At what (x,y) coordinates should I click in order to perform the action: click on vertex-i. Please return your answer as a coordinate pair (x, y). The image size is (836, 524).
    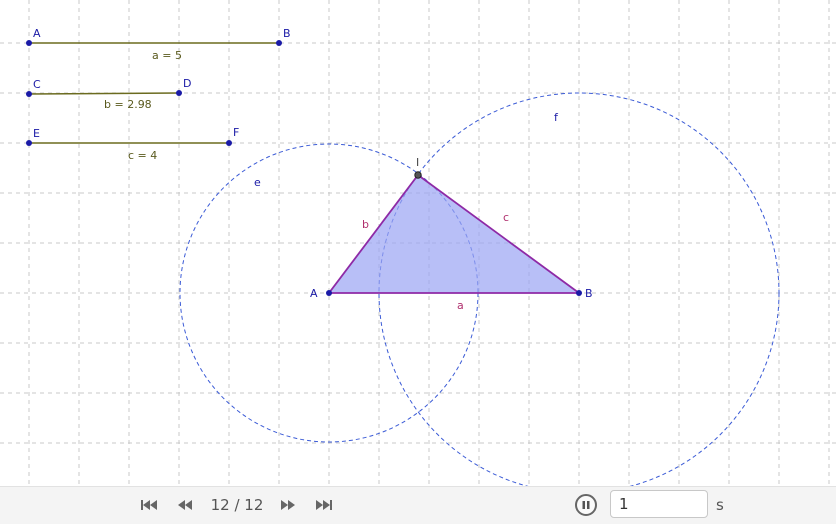
    Looking at the image, I should click on (418, 175).